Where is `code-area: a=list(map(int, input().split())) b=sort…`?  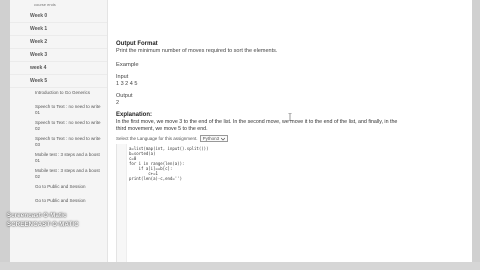 code-area: a=list(map(int, input().split())) b=sort… is located at coordinates (168, 163).